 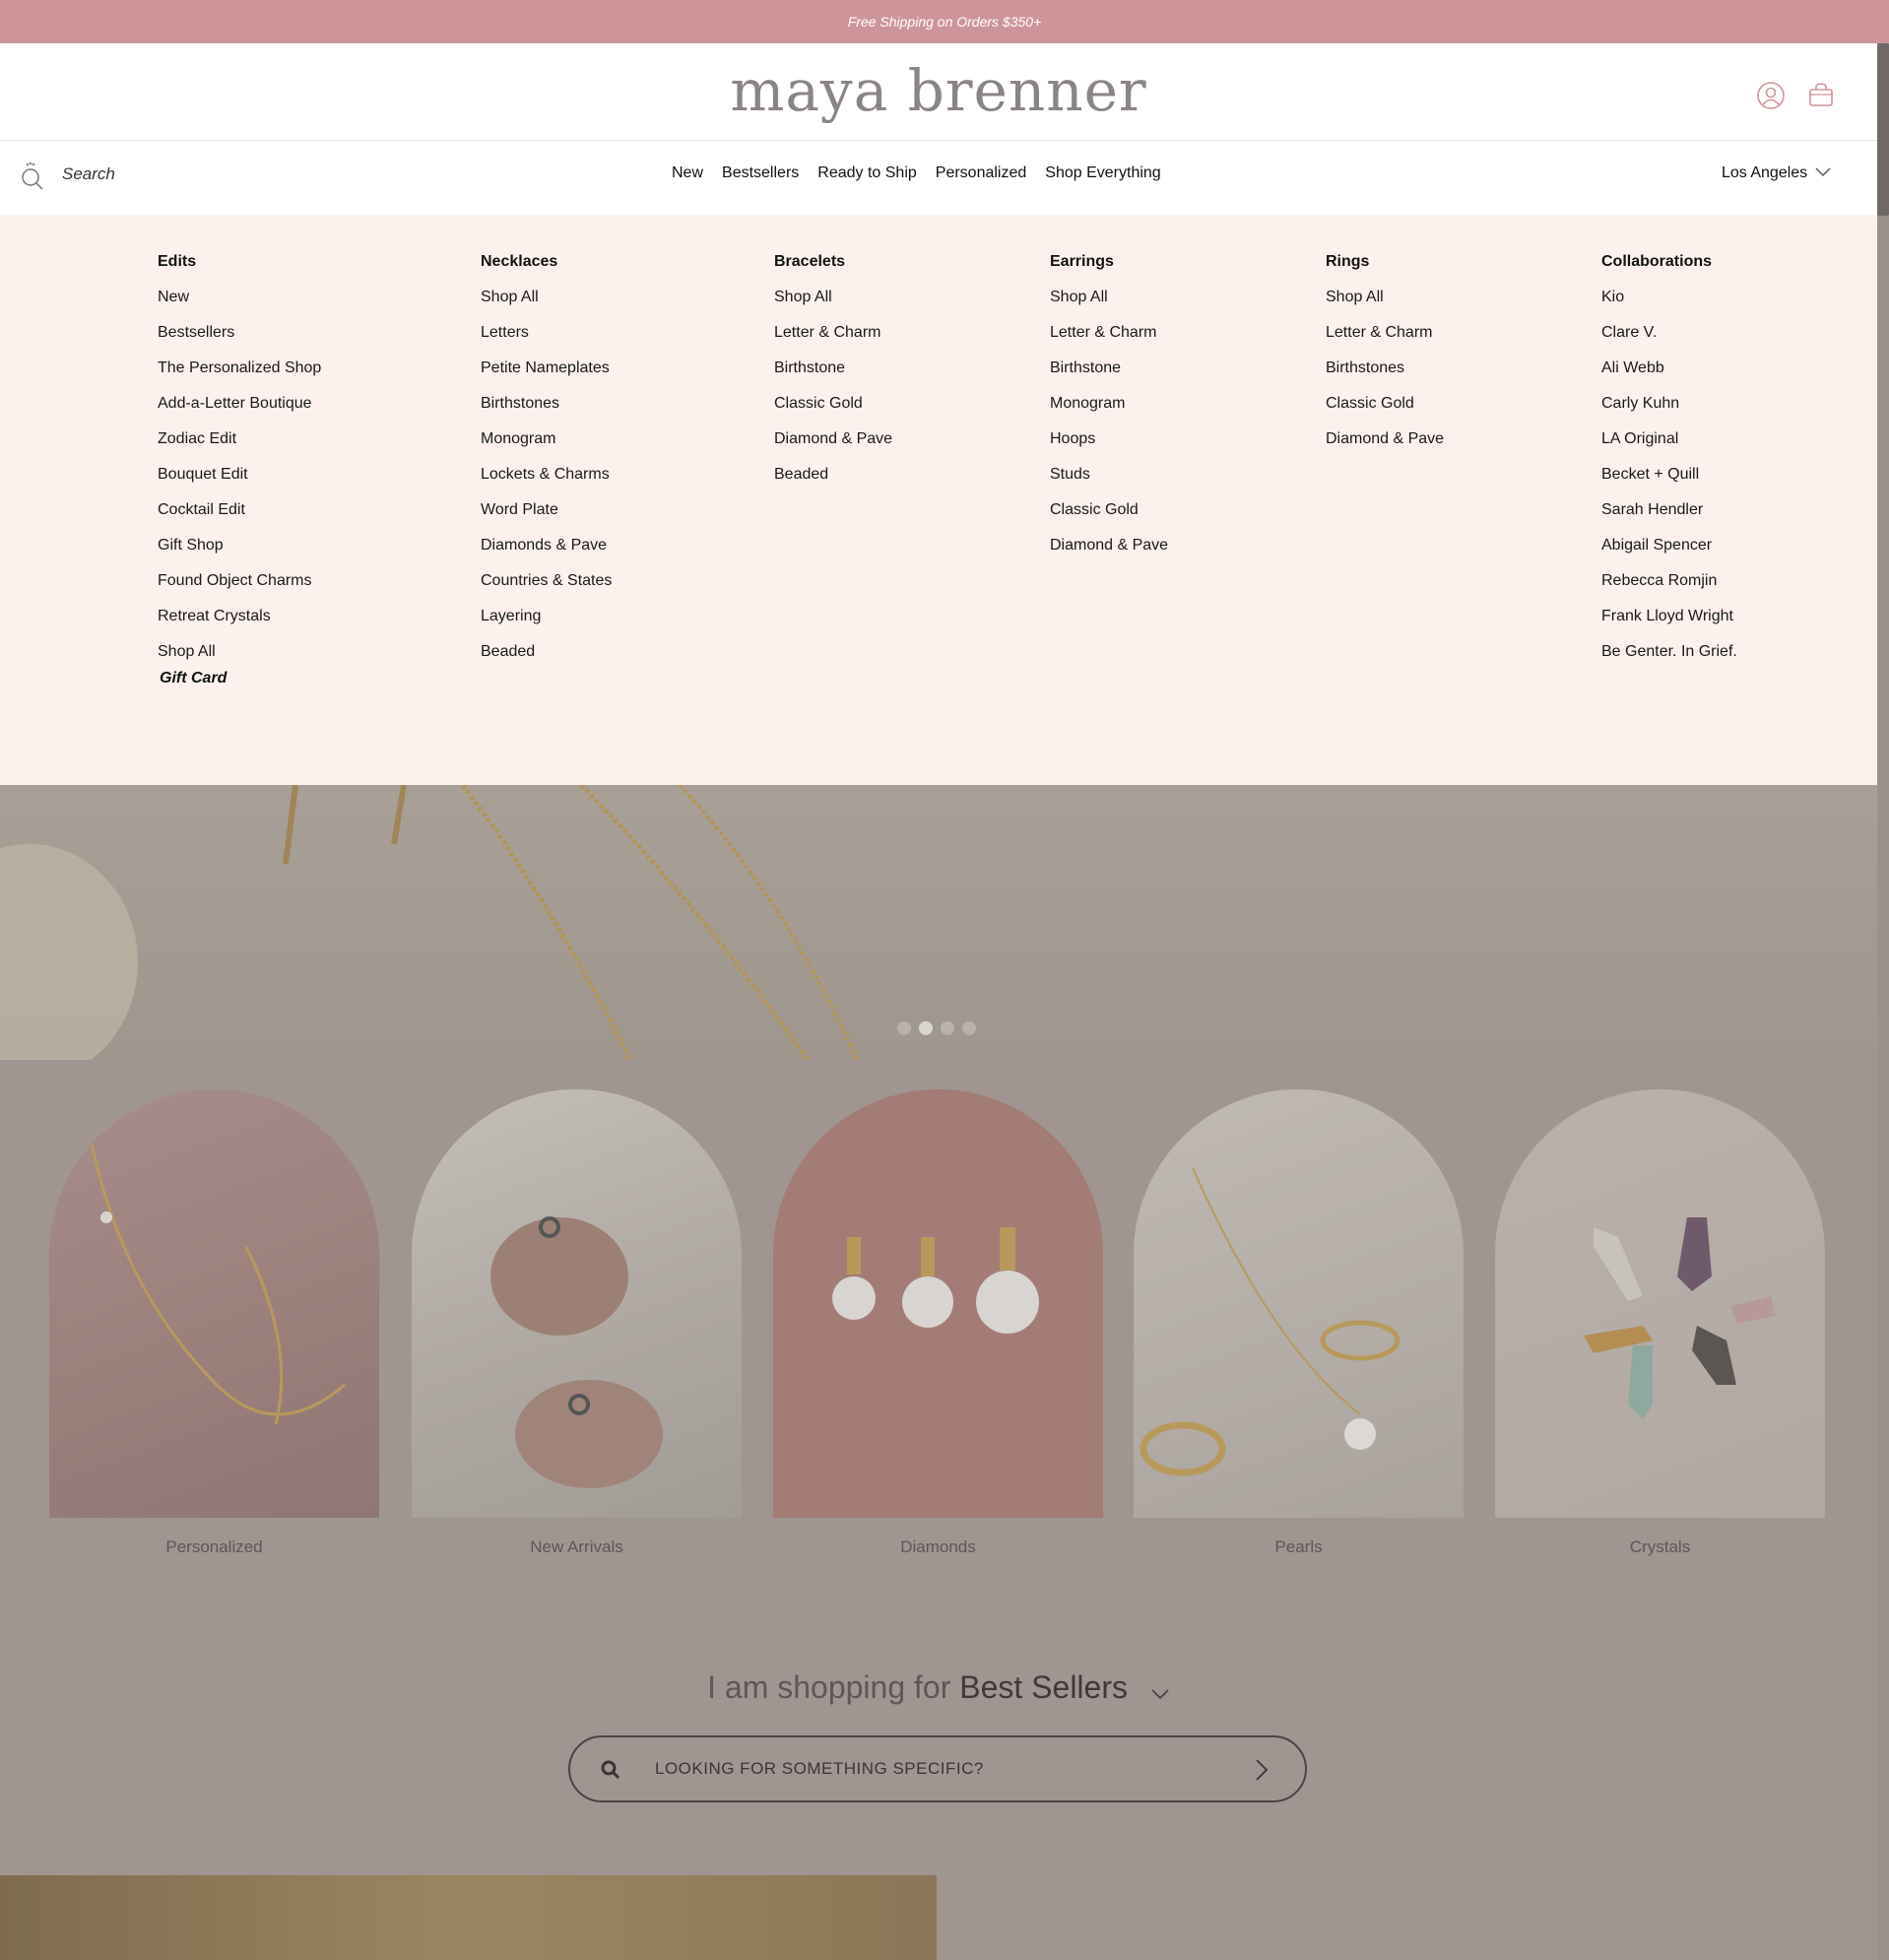 What do you see at coordinates (1043, 1687) in the screenshot?
I see `shopping-value: Best Sellers` at bounding box center [1043, 1687].